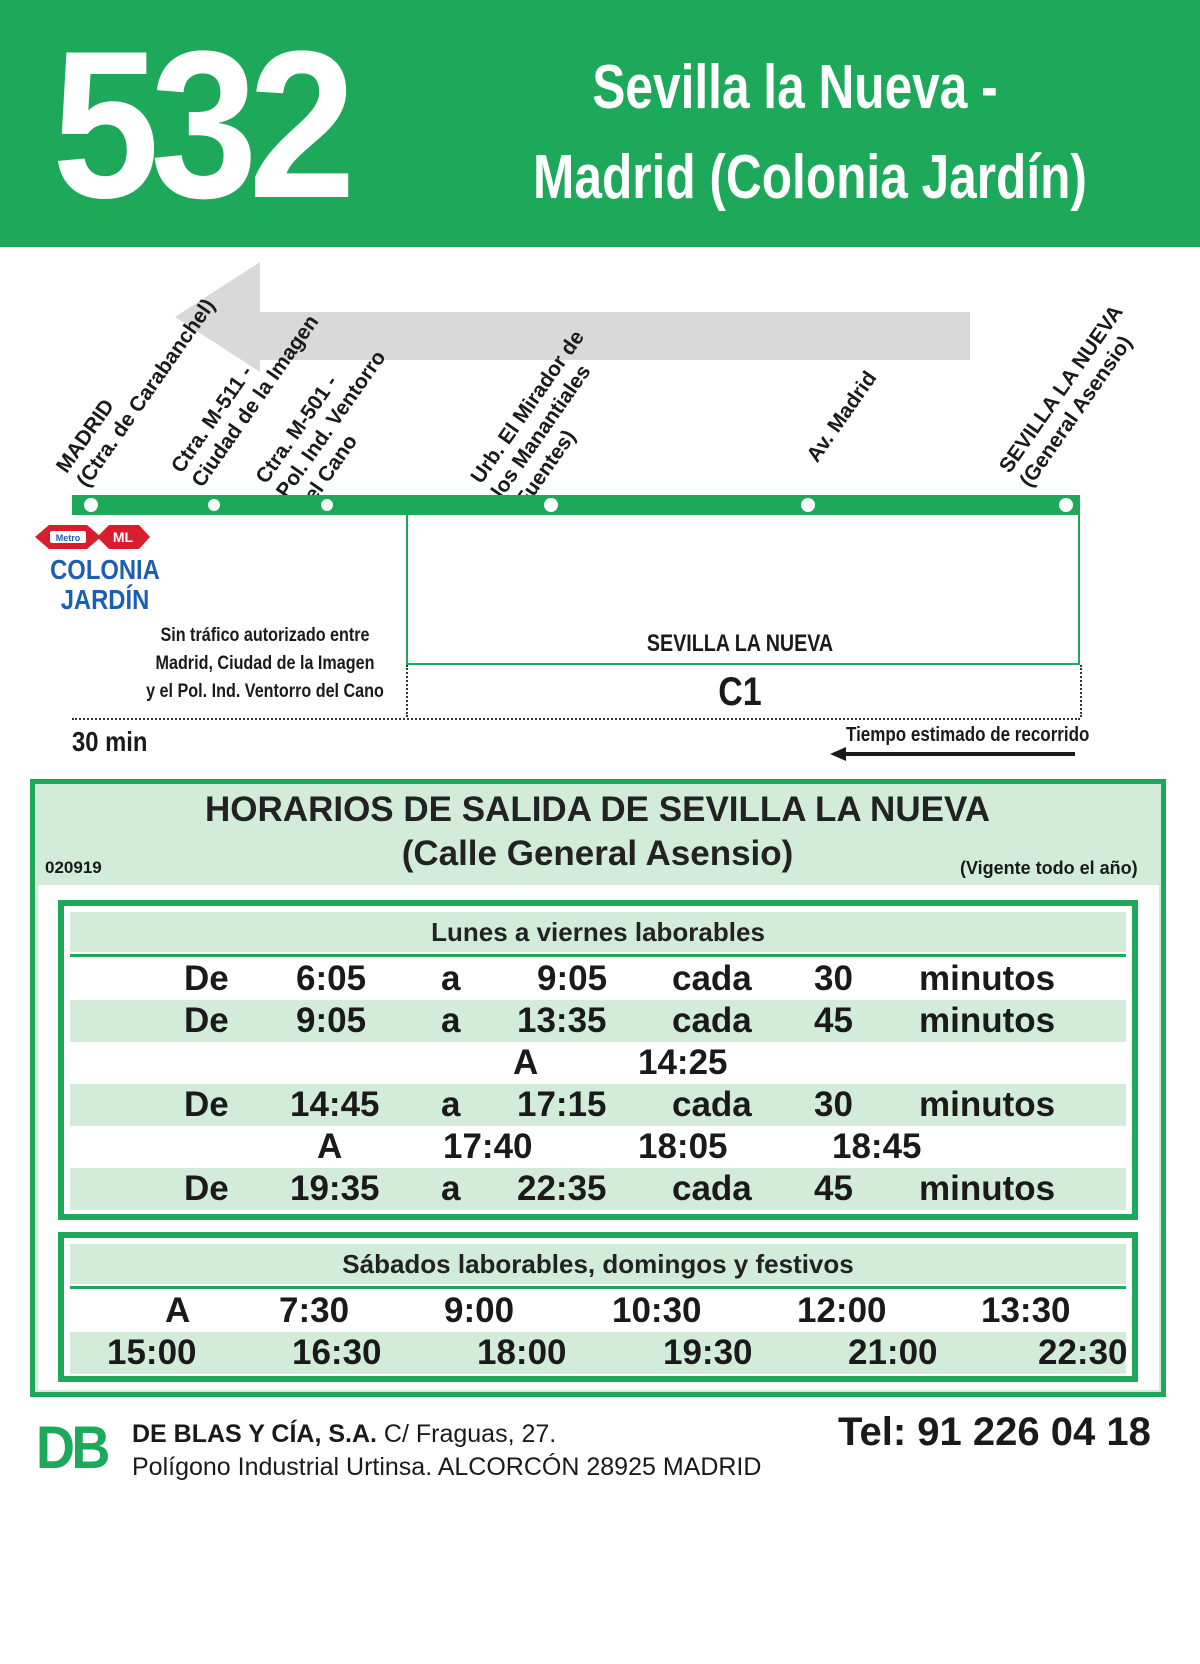 The height and width of the screenshot is (1664, 1200). Describe the element at coordinates (1065, 396) in the screenshot. I see `stop-label-sevilla: SEVILLA LA NUEVA (General Asensio)` at that location.